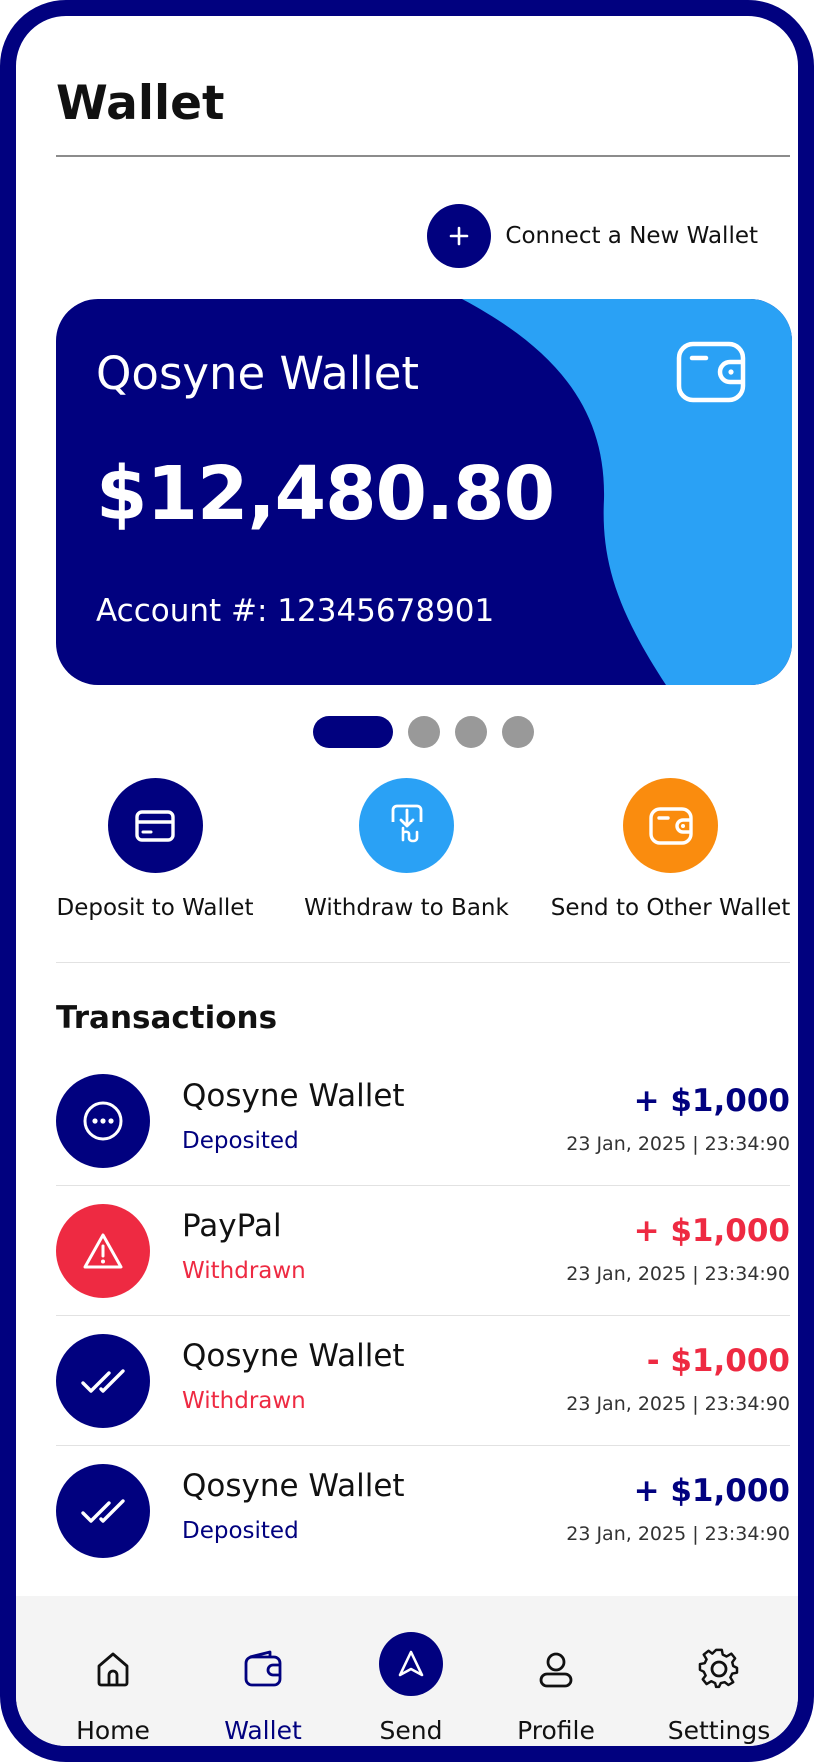 This screenshot has width=814, height=1762. I want to click on home-icon, so click(113, 1669).